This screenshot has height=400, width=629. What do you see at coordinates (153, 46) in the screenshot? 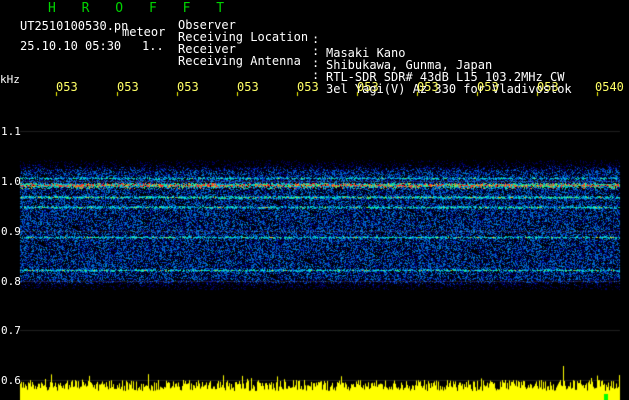
I see `sequence-label: 1..` at bounding box center [153, 46].